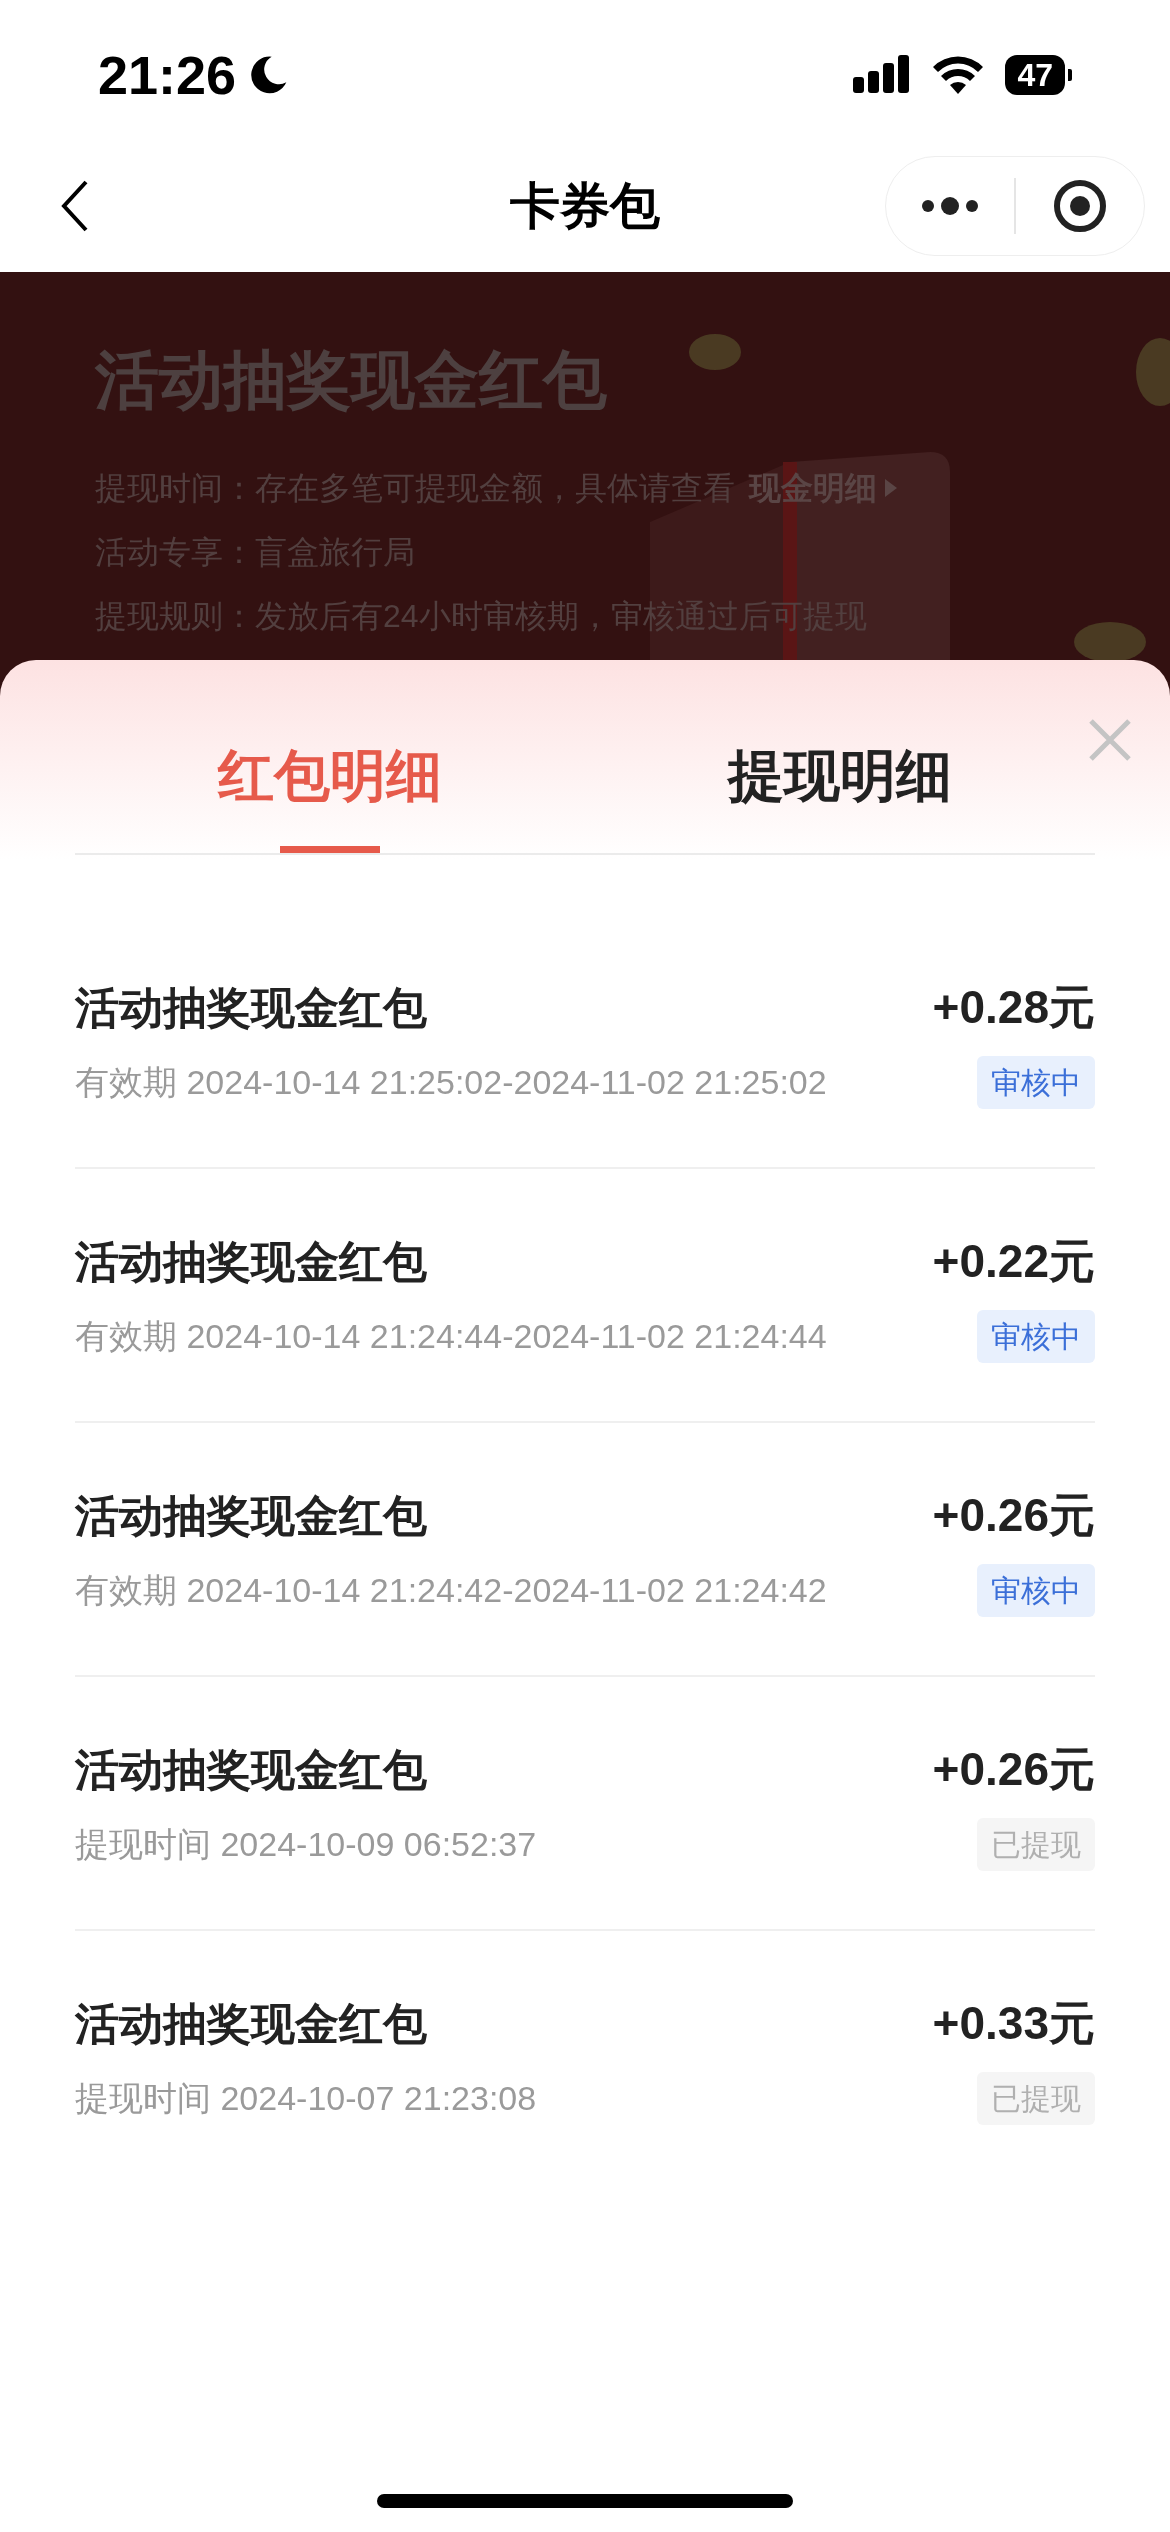 The image size is (1170, 2532). I want to click on tab: 红包明细, so click(330, 796).